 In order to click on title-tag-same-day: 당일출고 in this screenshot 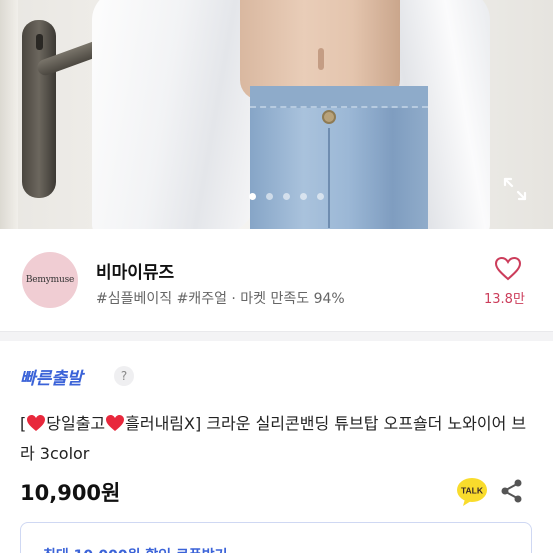, I will do `click(76, 423)`.